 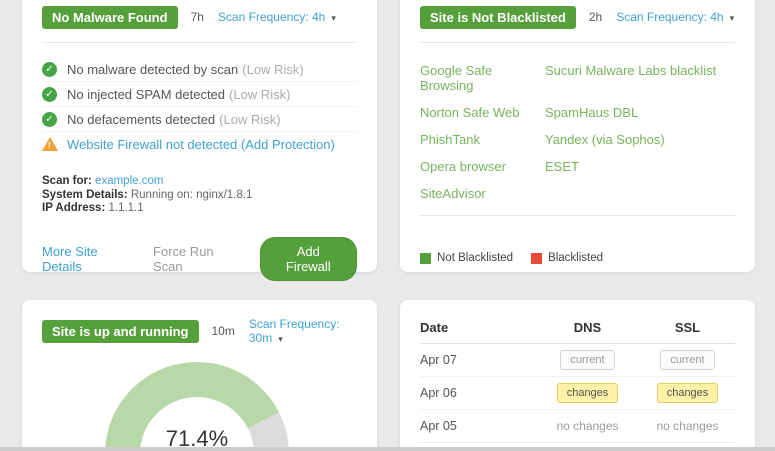 What do you see at coordinates (146, 94) in the screenshot?
I see `check-item-text: No injected SPAM detected` at bounding box center [146, 94].